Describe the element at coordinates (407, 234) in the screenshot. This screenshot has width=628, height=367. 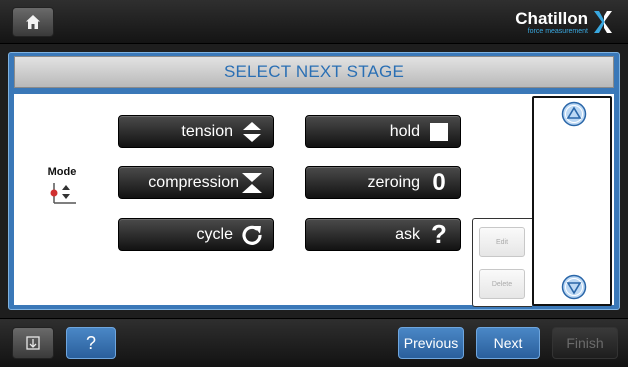
I see `ask-label: ask` at that location.